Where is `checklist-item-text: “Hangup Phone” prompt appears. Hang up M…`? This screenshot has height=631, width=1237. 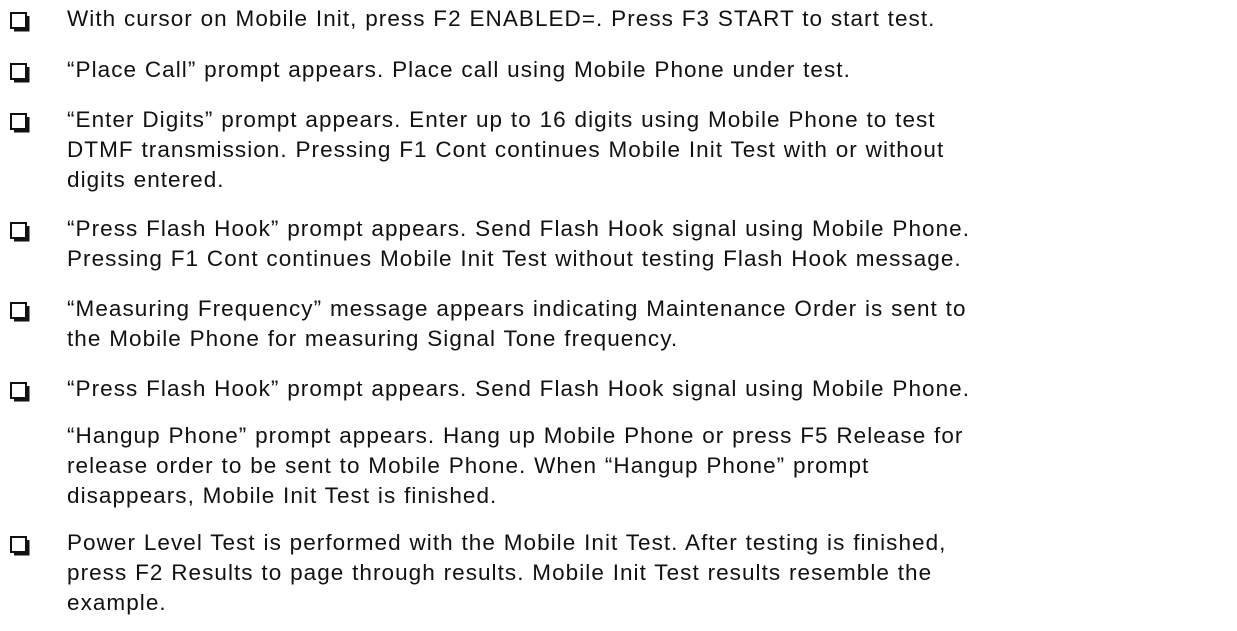
checklist-item-text: “Hangup Phone” prompt appears. Hang up M… is located at coordinates (515, 465).